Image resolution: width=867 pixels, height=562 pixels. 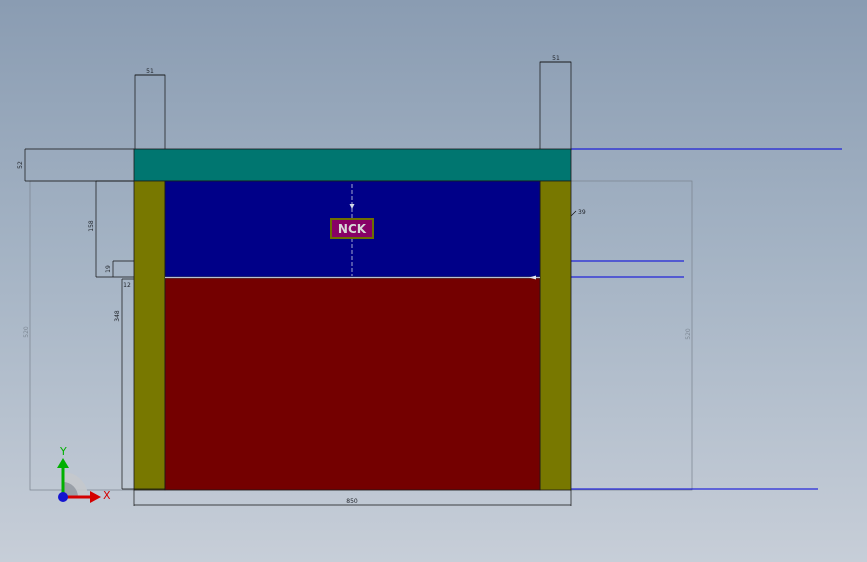 What do you see at coordinates (150, 71) in the screenshot?
I see `dim-left-post-width: 51` at bounding box center [150, 71].